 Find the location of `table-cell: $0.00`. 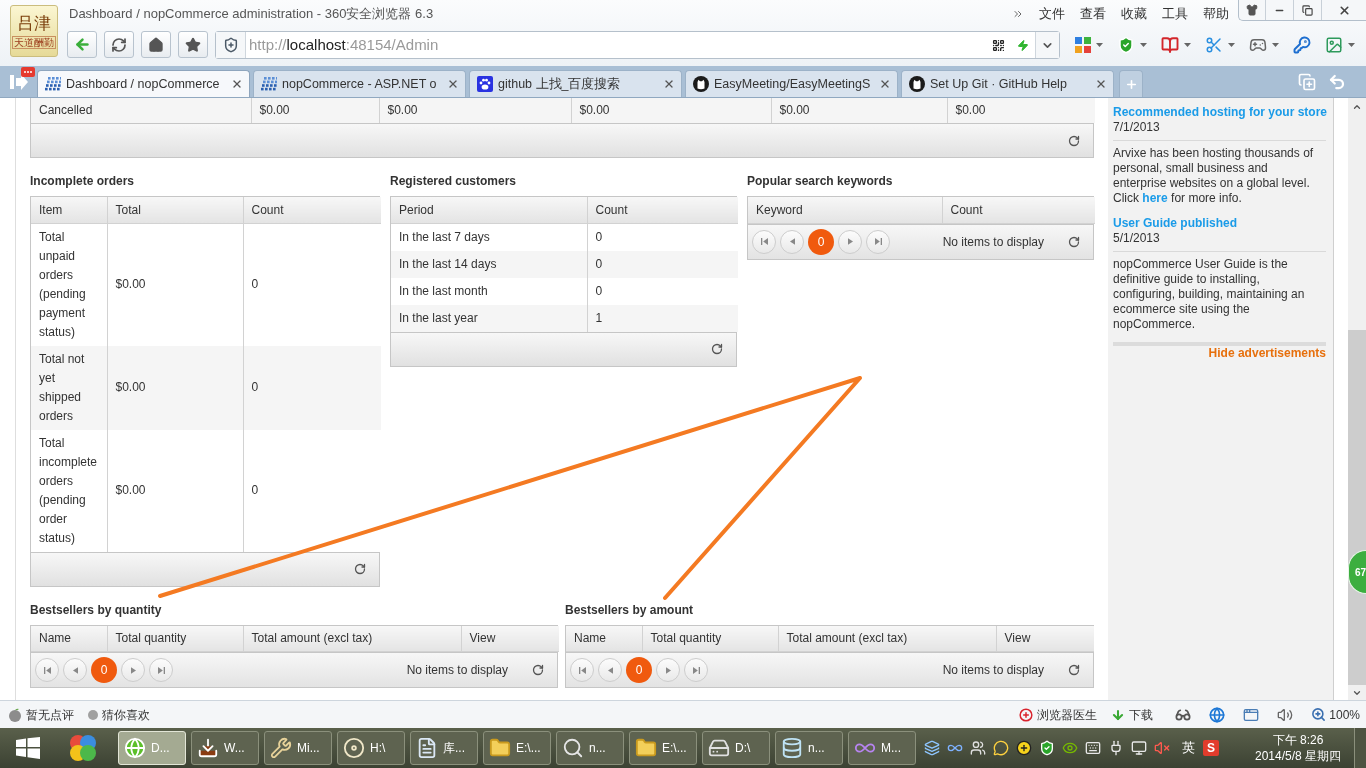

table-cell: $0.00 is located at coordinates (175, 284).